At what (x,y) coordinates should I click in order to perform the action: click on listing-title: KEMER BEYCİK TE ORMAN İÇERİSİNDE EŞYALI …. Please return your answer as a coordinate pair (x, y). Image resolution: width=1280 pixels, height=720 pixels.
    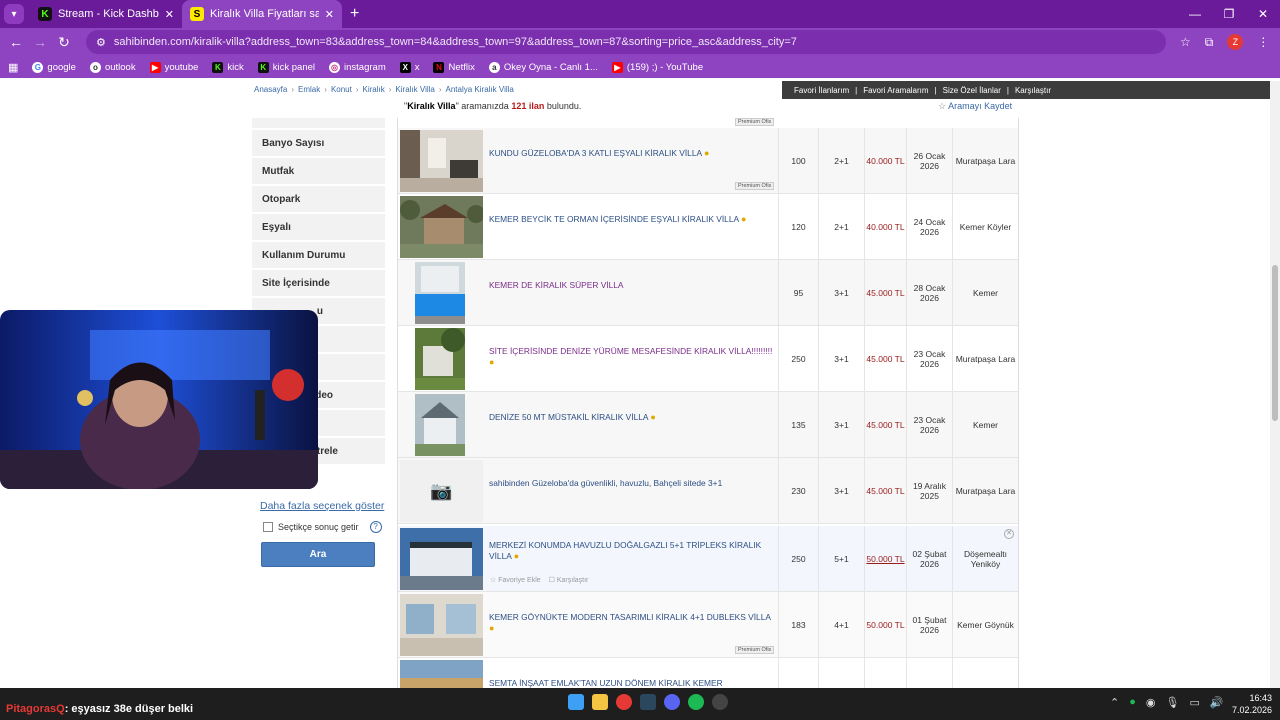
    Looking at the image, I should click on (632, 219).